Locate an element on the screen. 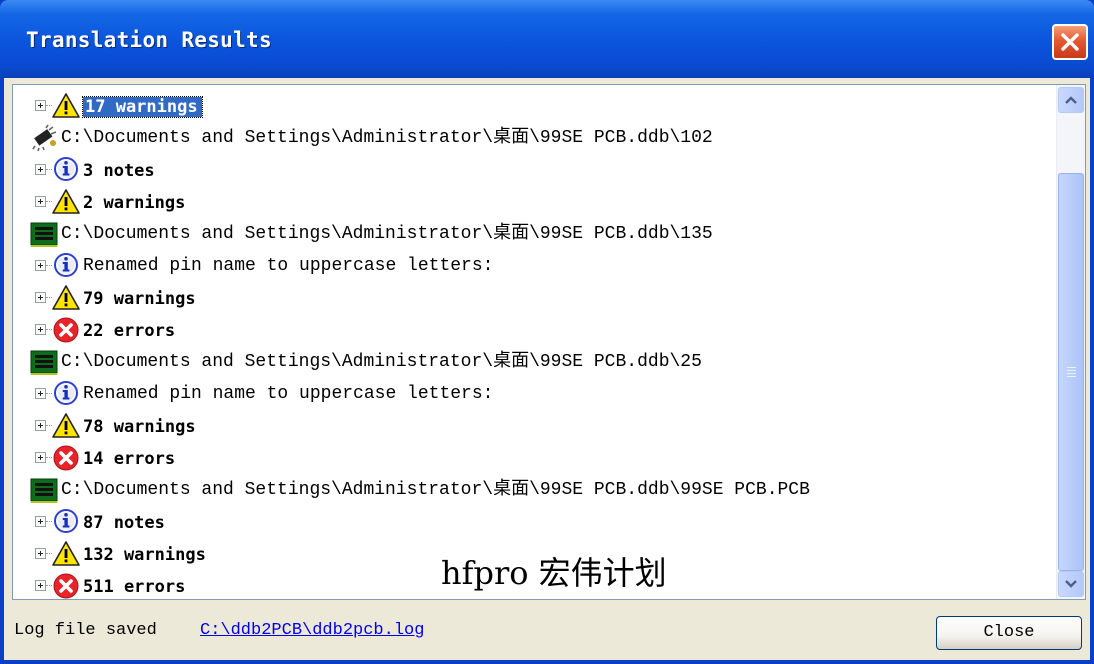  close-icon is located at coordinates (1070, 42).